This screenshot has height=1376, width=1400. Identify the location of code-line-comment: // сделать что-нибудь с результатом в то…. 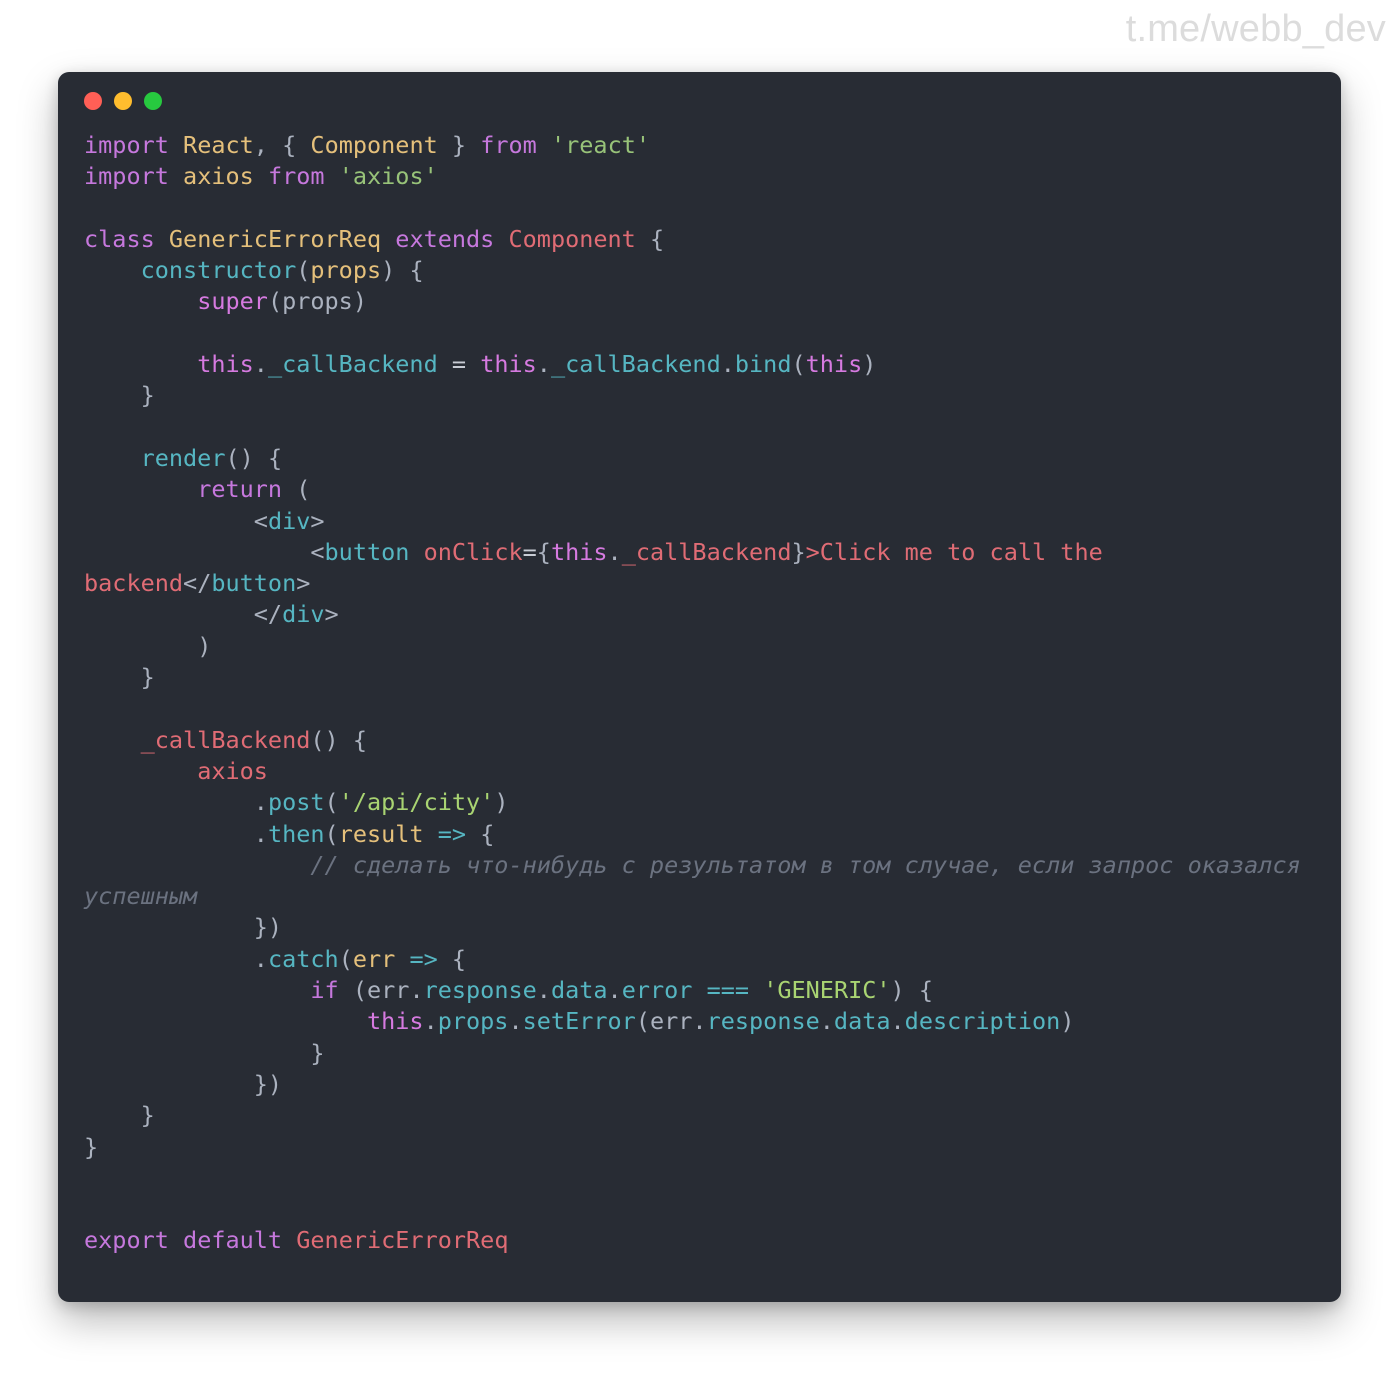
(699, 881).